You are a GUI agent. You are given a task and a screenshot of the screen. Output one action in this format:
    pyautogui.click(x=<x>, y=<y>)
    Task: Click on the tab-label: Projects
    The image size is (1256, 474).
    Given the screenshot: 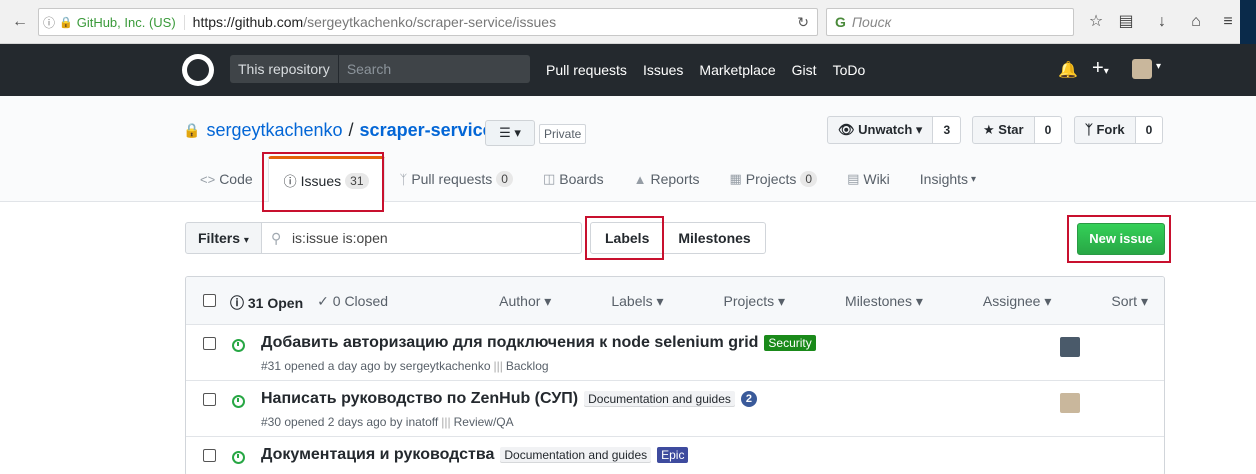 What is the action you would take?
    pyautogui.click(x=771, y=179)
    